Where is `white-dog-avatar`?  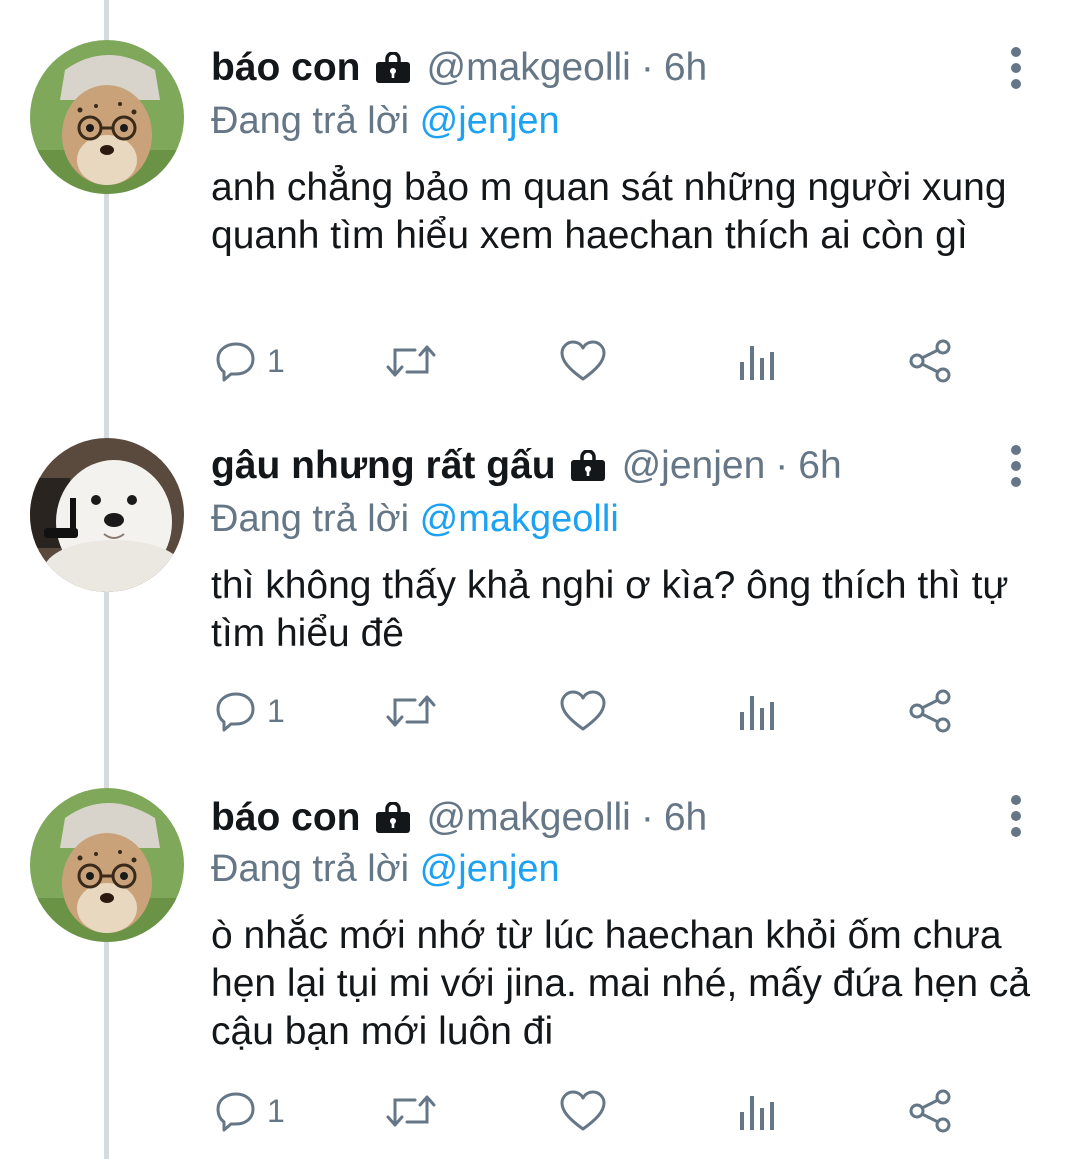 white-dog-avatar is located at coordinates (107, 515).